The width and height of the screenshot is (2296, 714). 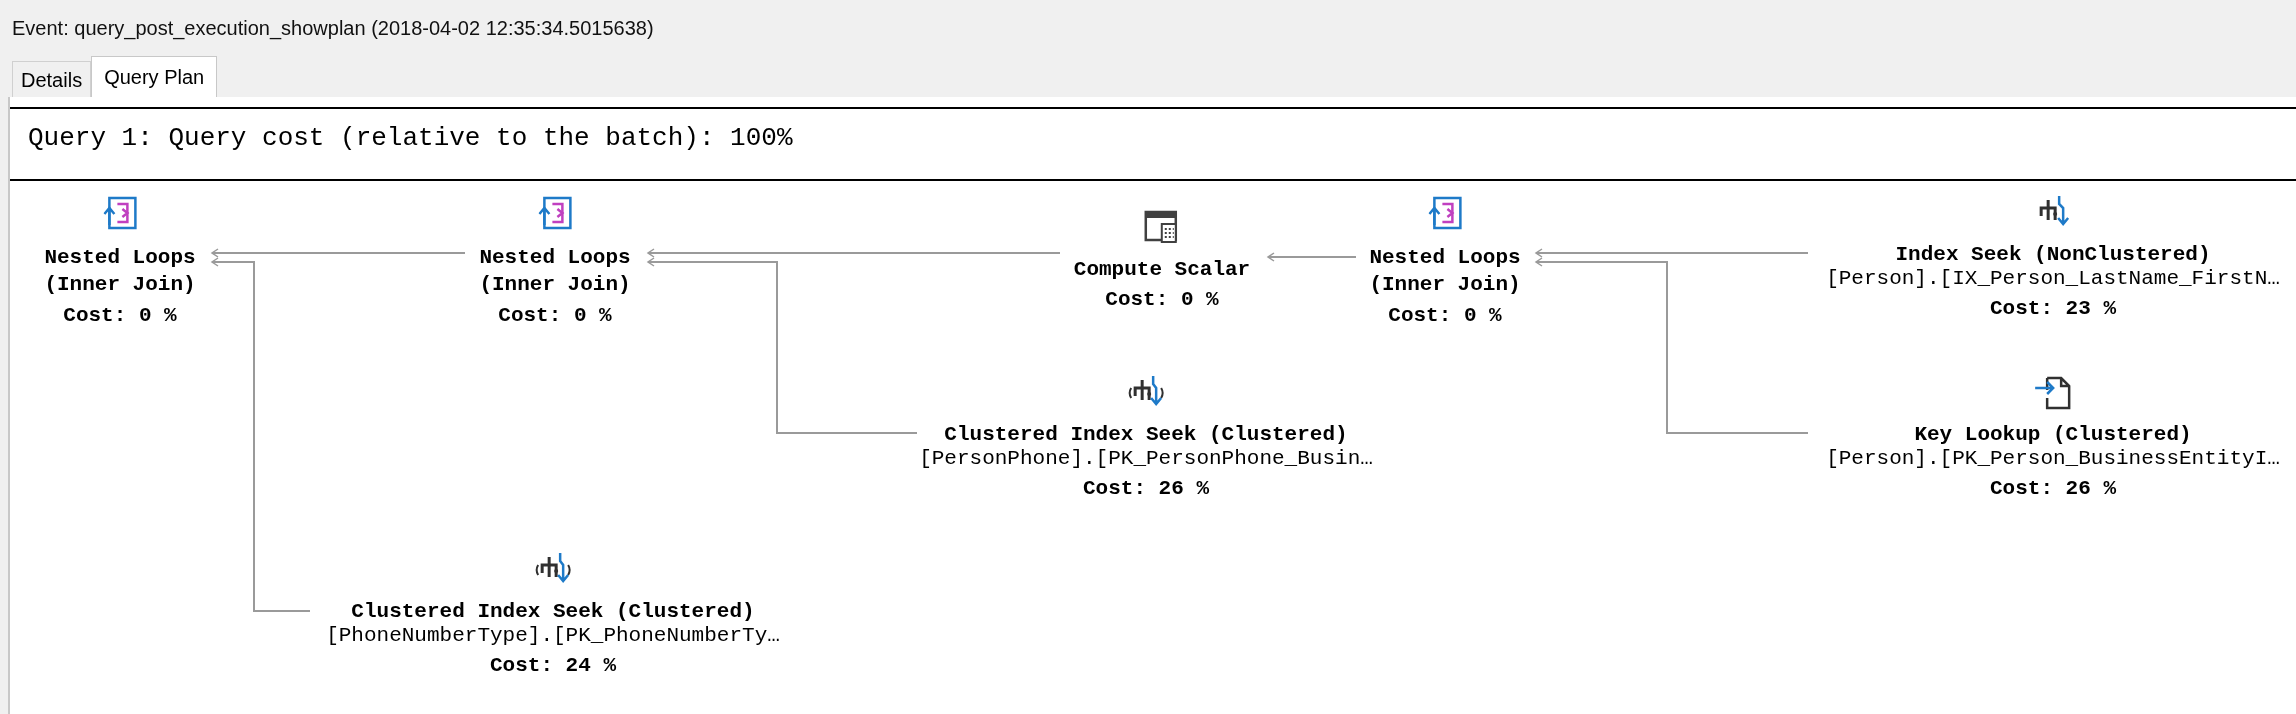 What do you see at coordinates (2053, 435) in the screenshot?
I see `operator-name: Key Lookup (Clustered)` at bounding box center [2053, 435].